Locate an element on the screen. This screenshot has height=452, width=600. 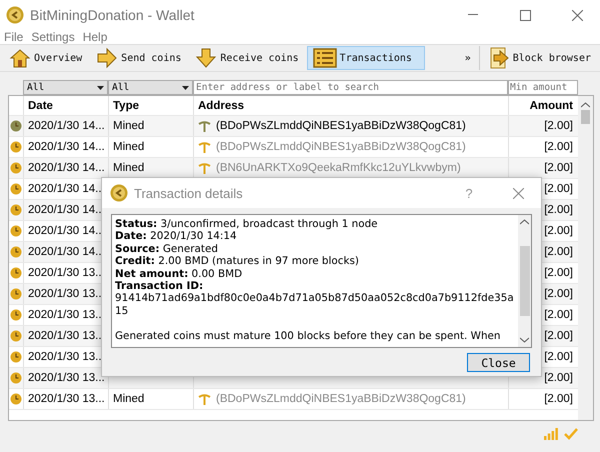
details-line: Net amount: 0.00 BMD is located at coordinates (179, 274).